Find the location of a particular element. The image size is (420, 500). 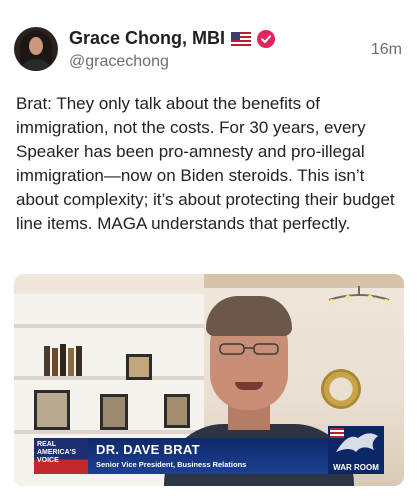

chandelier is located at coordinates (359, 295).